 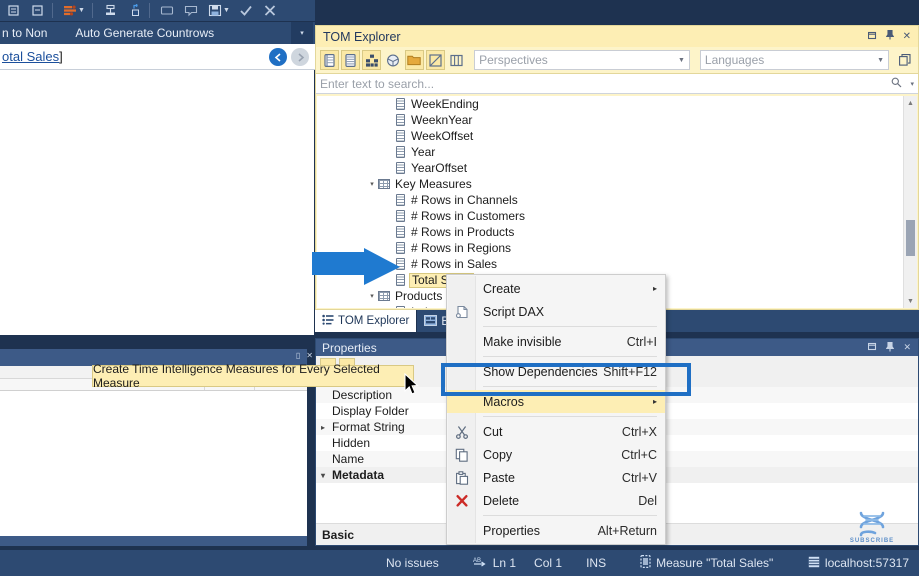 I want to click on tree-item: WeekOffset, so click(x=617, y=136).